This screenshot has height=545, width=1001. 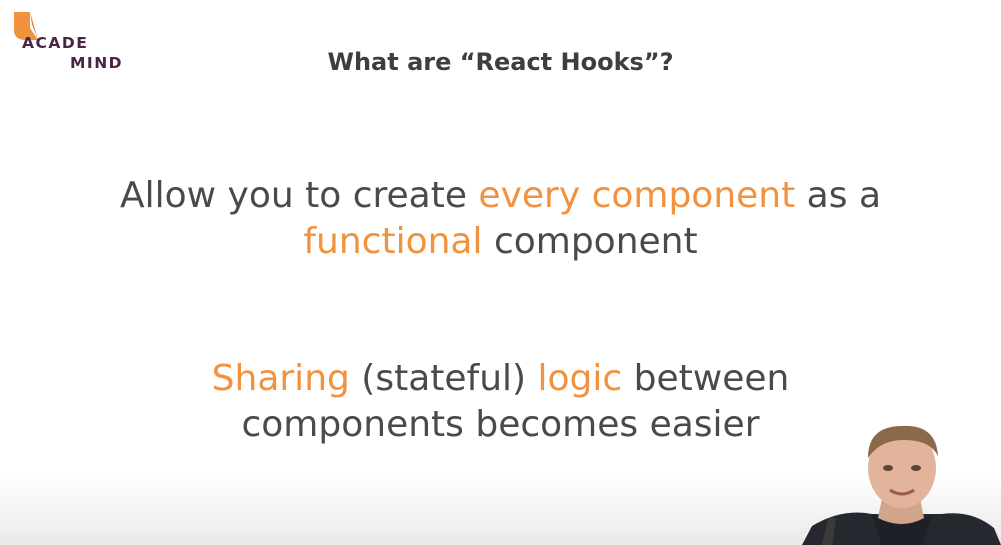 I want to click on presenter-webcam-icon, so click(x=901, y=485).